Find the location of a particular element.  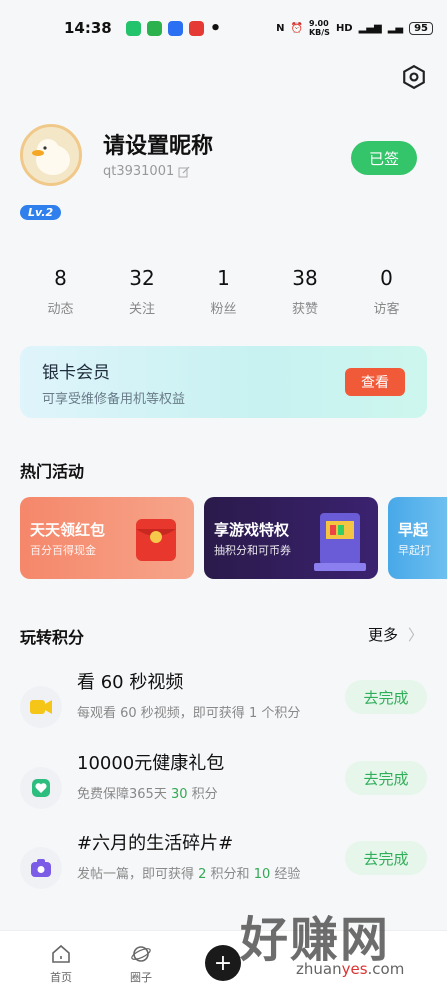

status-bar: 14:38 • N ⏰ 9.00 KB/S HD ▂▄▆ ▂▄ 95 is located at coordinates (223, 28).